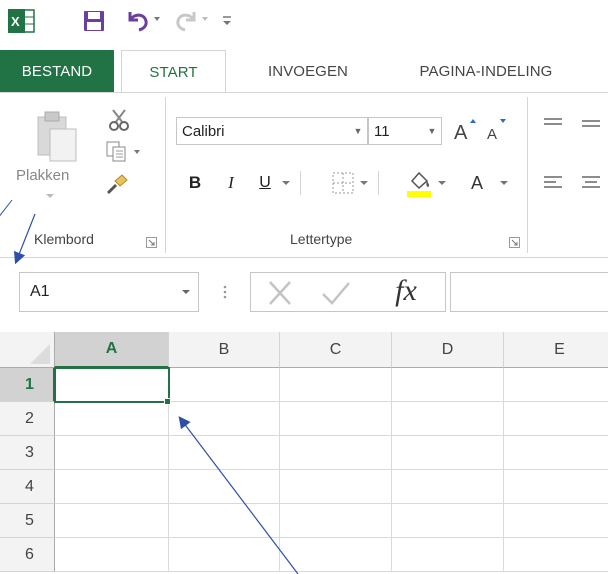  I want to click on copy-icon, so click(117, 151).